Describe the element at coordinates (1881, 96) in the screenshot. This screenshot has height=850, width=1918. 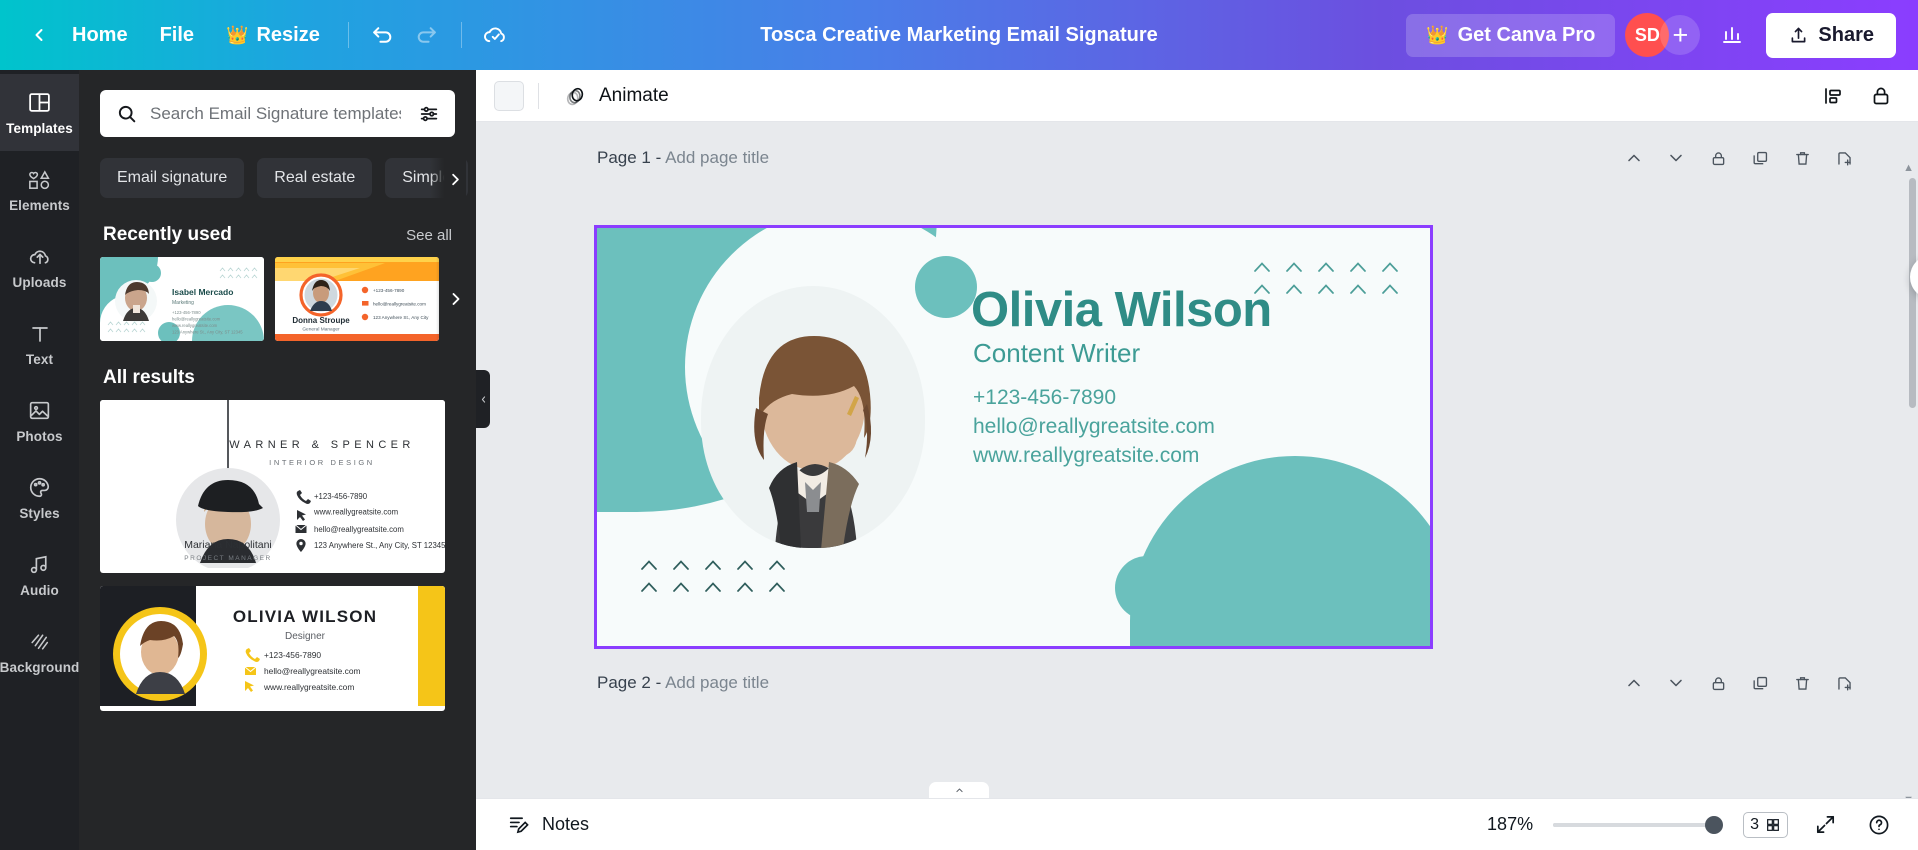
I see `lock-button` at that location.